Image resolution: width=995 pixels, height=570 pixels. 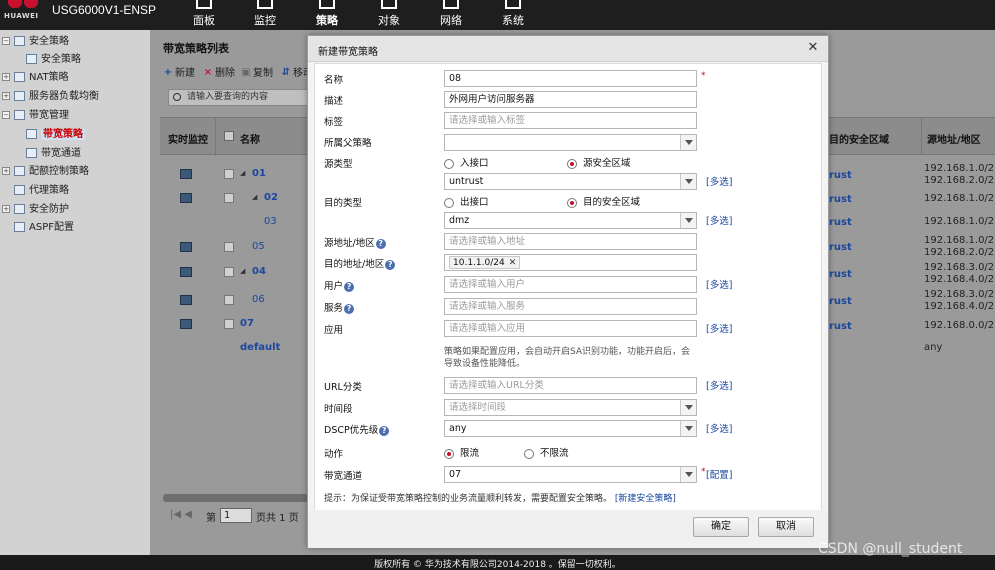 I want to click on delete-button: × 删除, so click(x=219, y=74).